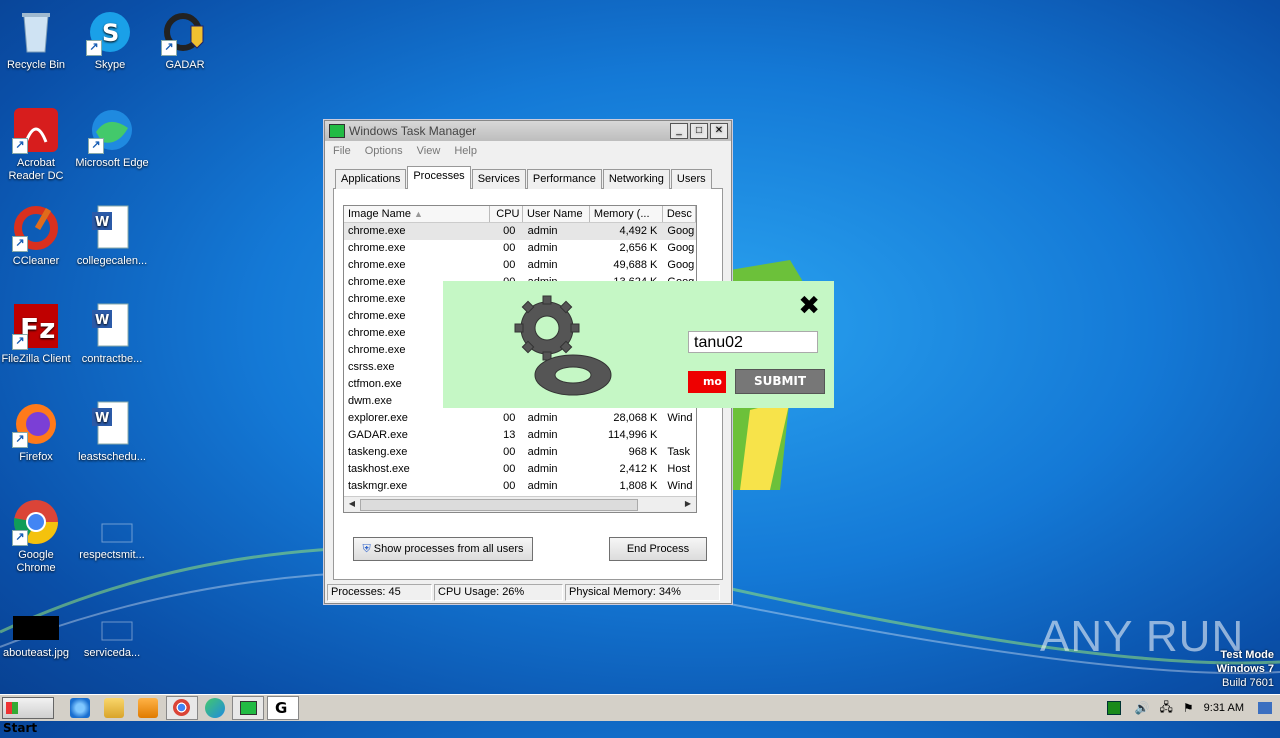 This screenshot has height=738, width=1280. What do you see at coordinates (110, 40) in the screenshot?
I see `desktop-icon-skype: S ↗ Skype` at bounding box center [110, 40].